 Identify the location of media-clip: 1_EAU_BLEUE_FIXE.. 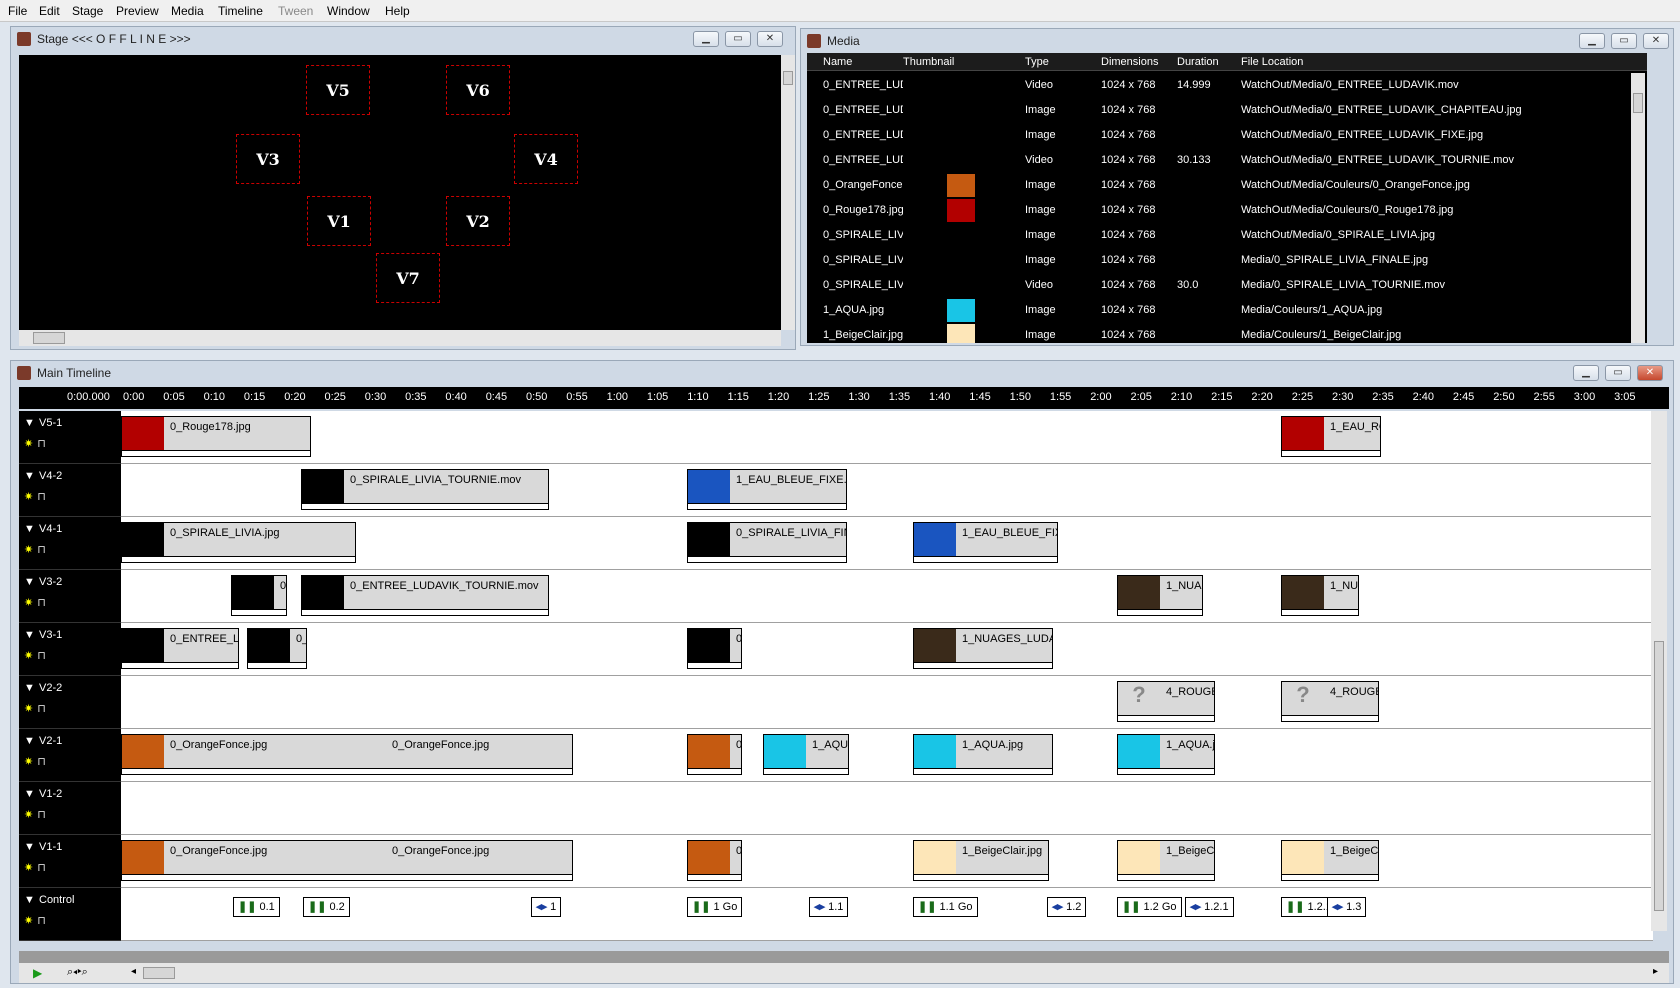
(985, 542).